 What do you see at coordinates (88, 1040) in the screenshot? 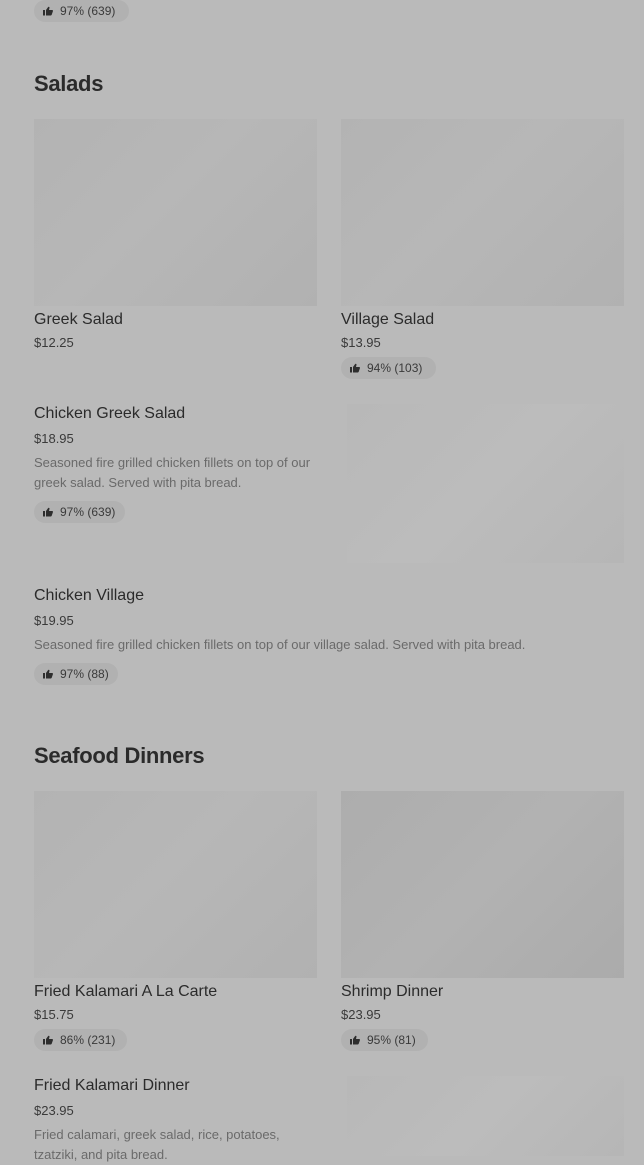
I see `rating-text: 86% (231)` at bounding box center [88, 1040].